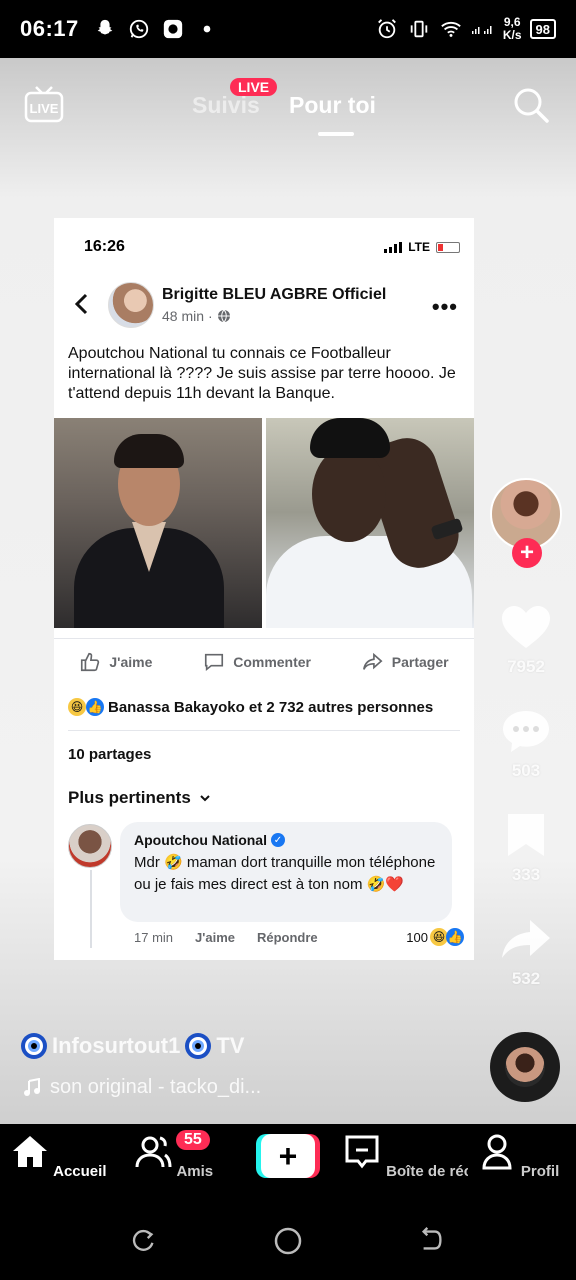 This screenshot has width=576, height=1280. What do you see at coordinates (145, 1241) in the screenshot?
I see `recent-apps-icon` at bounding box center [145, 1241].